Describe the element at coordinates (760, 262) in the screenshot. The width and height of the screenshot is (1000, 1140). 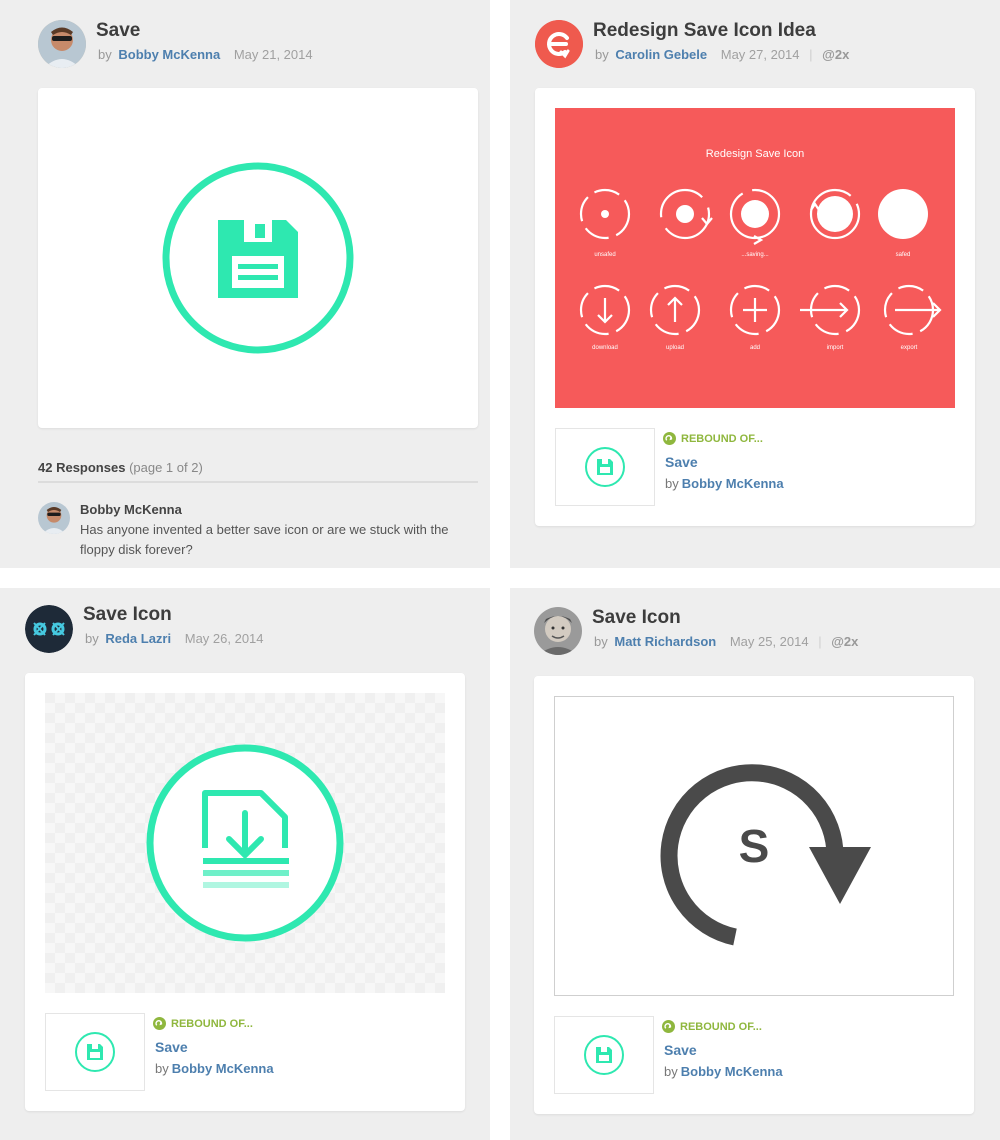
I see `save-state-icons` at that location.